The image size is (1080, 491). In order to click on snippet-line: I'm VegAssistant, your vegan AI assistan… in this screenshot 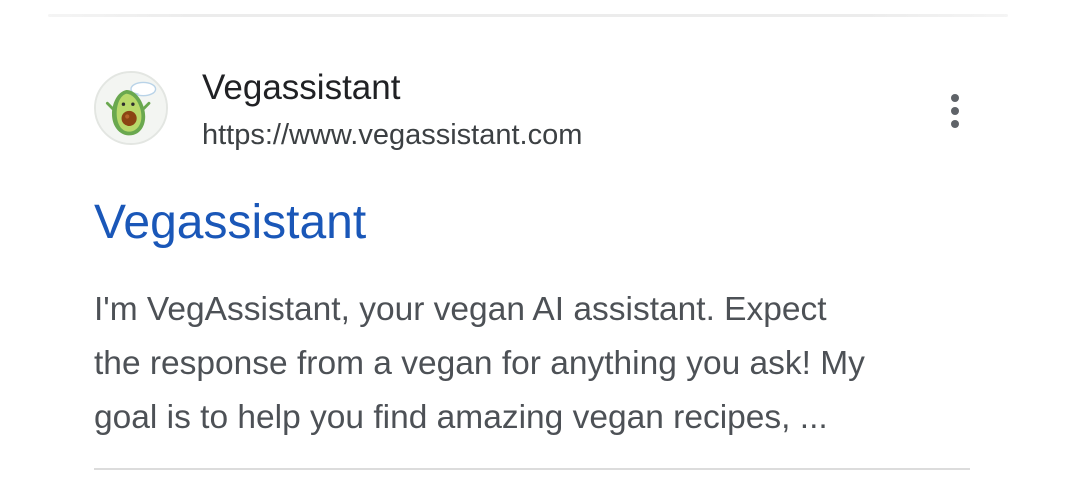, I will do `click(460, 309)`.